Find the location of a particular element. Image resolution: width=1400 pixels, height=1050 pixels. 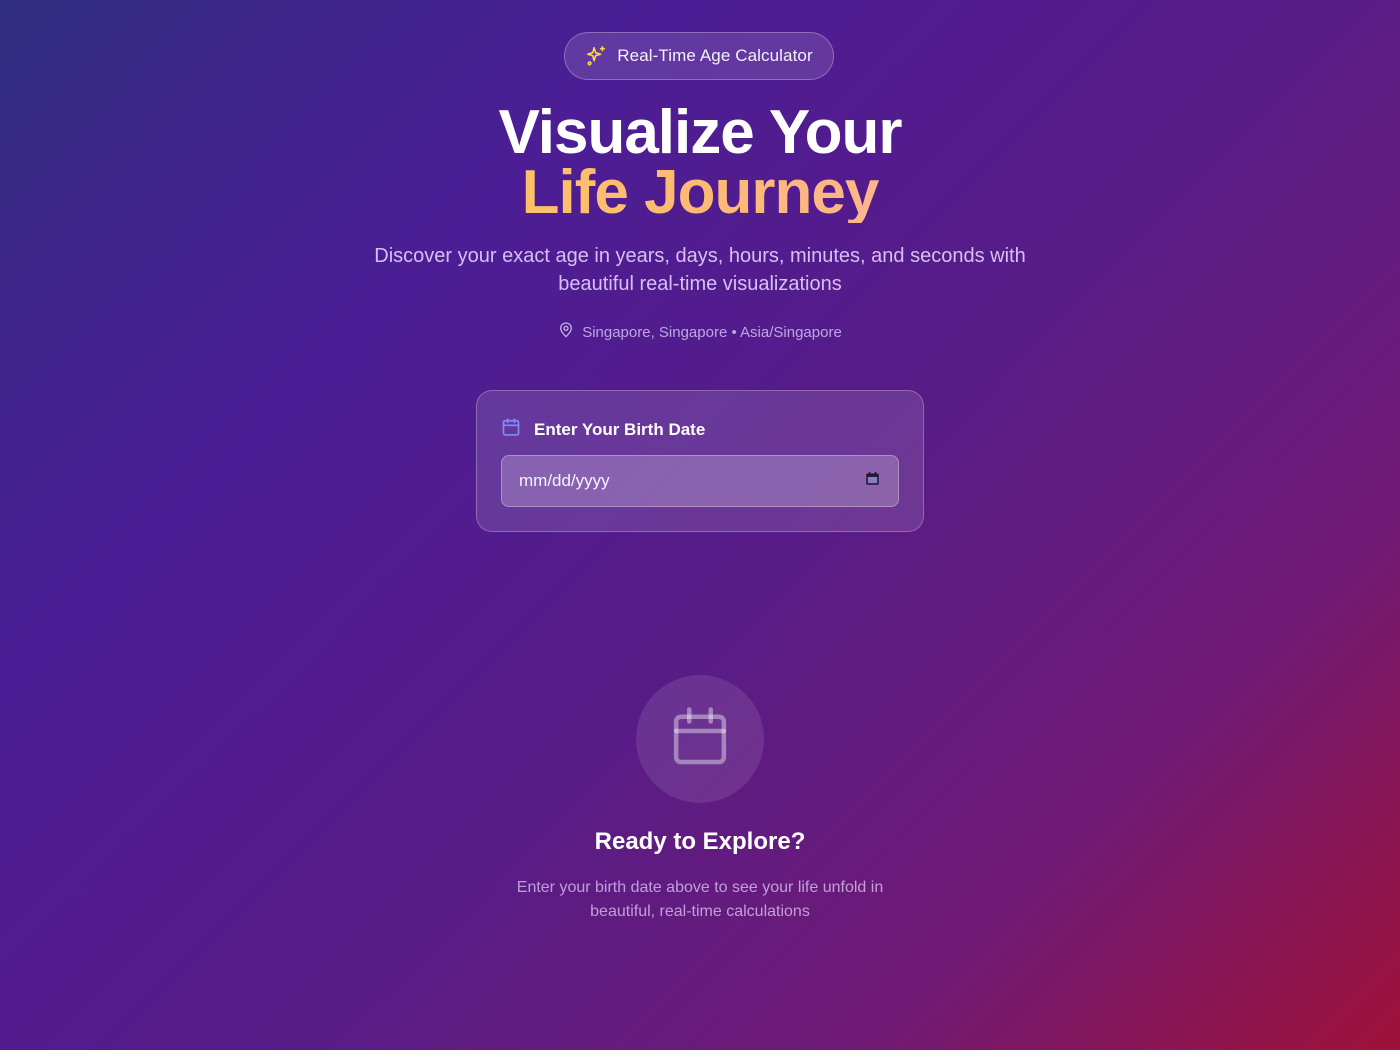

map-pin-icon is located at coordinates (566, 332).